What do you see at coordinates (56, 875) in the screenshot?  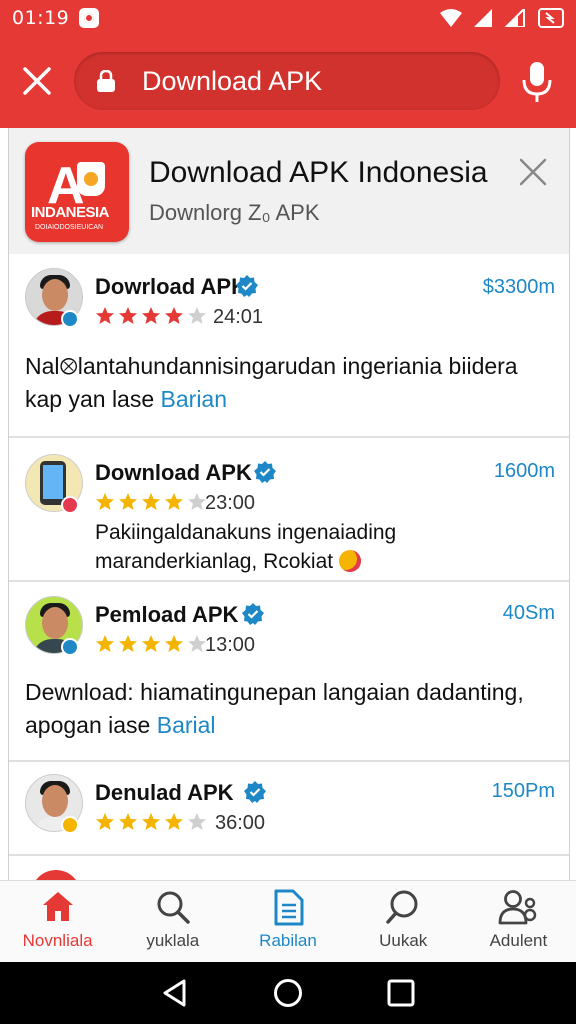 I see `avatar` at bounding box center [56, 875].